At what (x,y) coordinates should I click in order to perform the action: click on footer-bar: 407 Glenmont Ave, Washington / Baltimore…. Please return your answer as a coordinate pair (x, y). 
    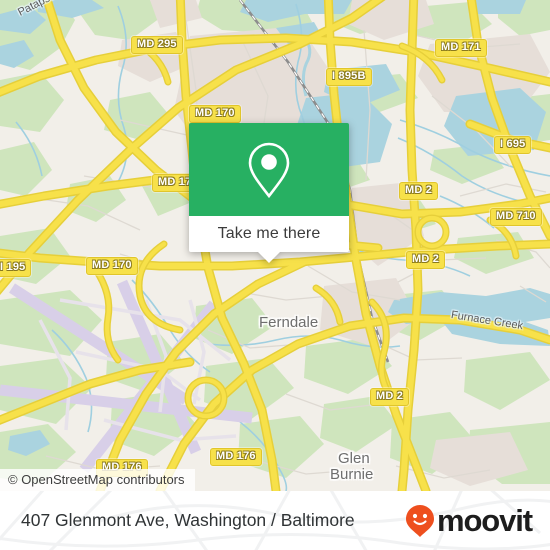
    Looking at the image, I should click on (275, 520).